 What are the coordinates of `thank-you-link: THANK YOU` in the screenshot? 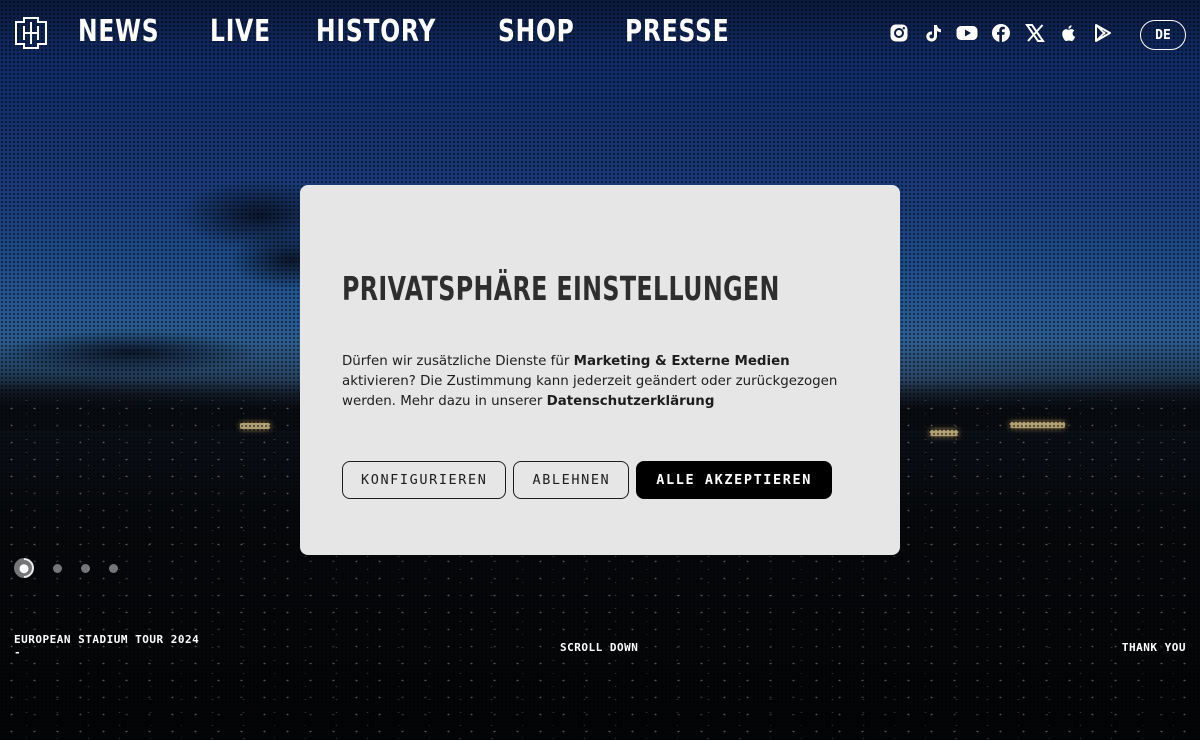 It's located at (1154, 647).